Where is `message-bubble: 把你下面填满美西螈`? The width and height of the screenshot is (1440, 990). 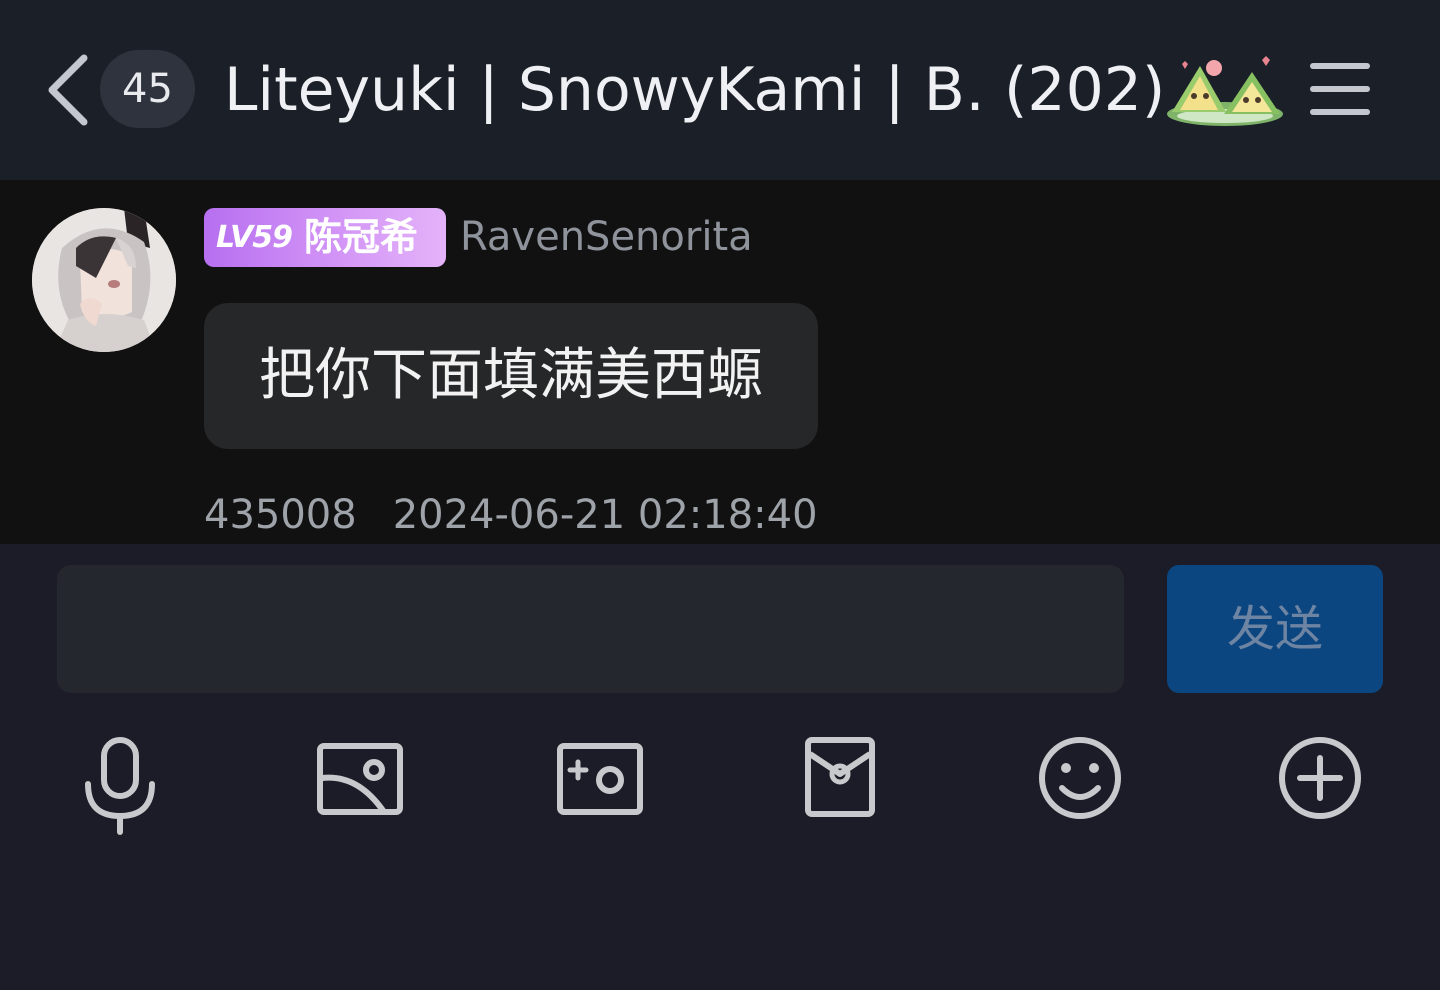 message-bubble: 把你下面填满美西螈 is located at coordinates (511, 376).